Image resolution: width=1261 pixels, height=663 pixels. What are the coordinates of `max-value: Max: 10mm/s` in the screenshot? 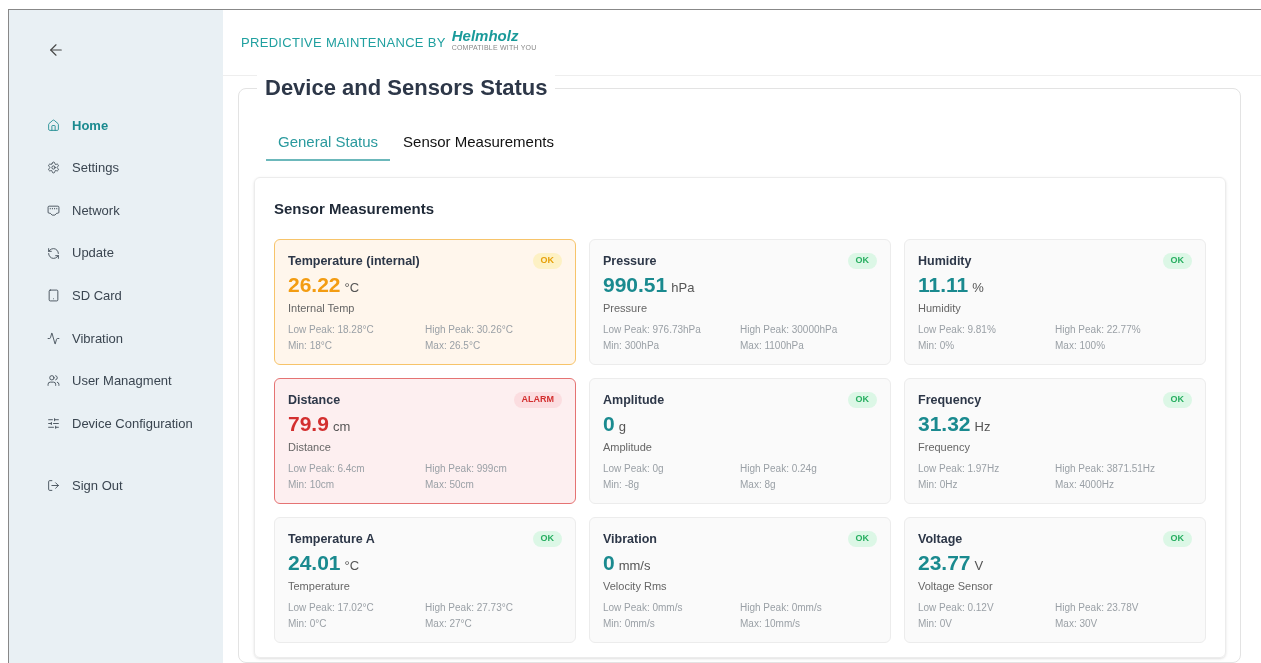 It's located at (770, 623).